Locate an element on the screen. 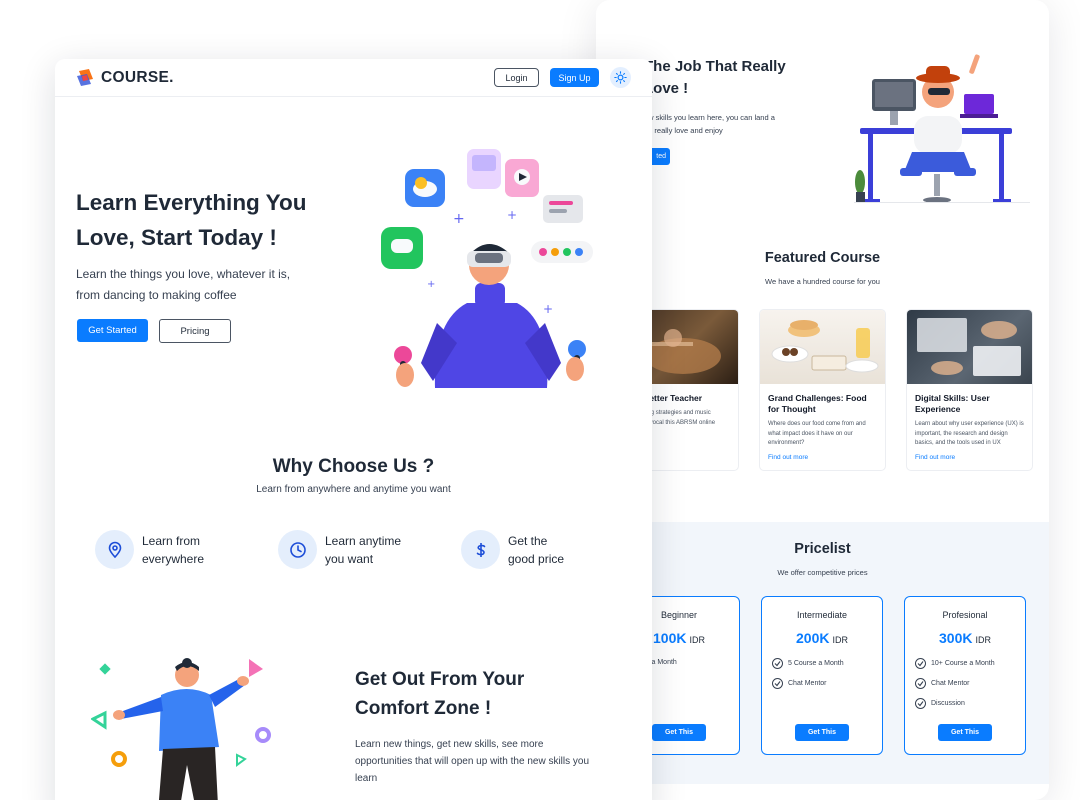  brand-name: COURSE. is located at coordinates (137, 77).